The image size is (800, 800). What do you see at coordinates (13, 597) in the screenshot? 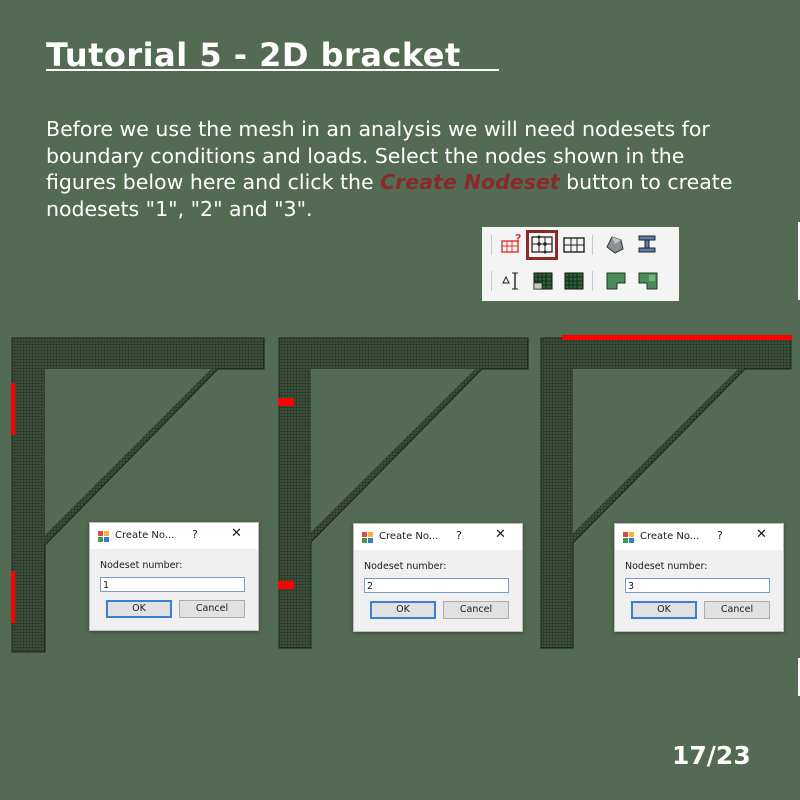
I see `selected-nodes-left-edge-lower` at bounding box center [13, 597].